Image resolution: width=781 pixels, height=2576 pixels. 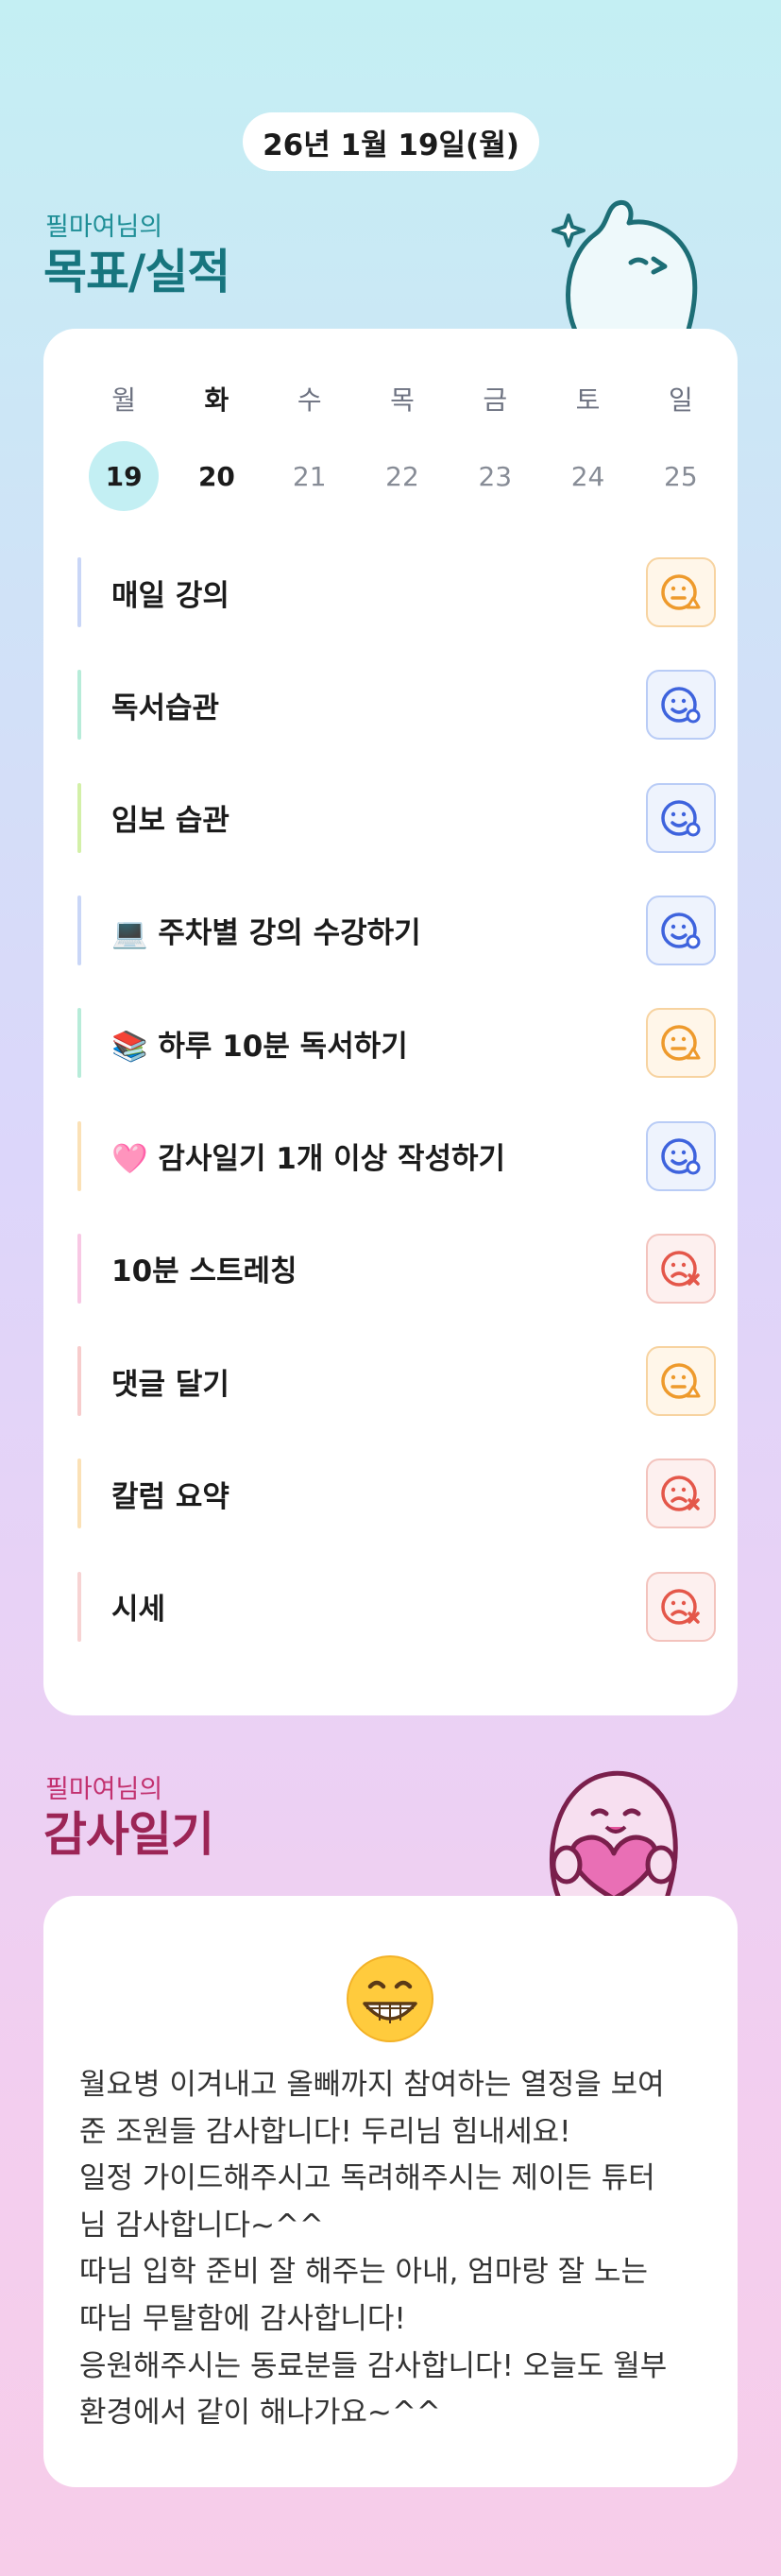 What do you see at coordinates (625, 268) in the screenshot?
I see `mascot-waving-icon` at bounding box center [625, 268].